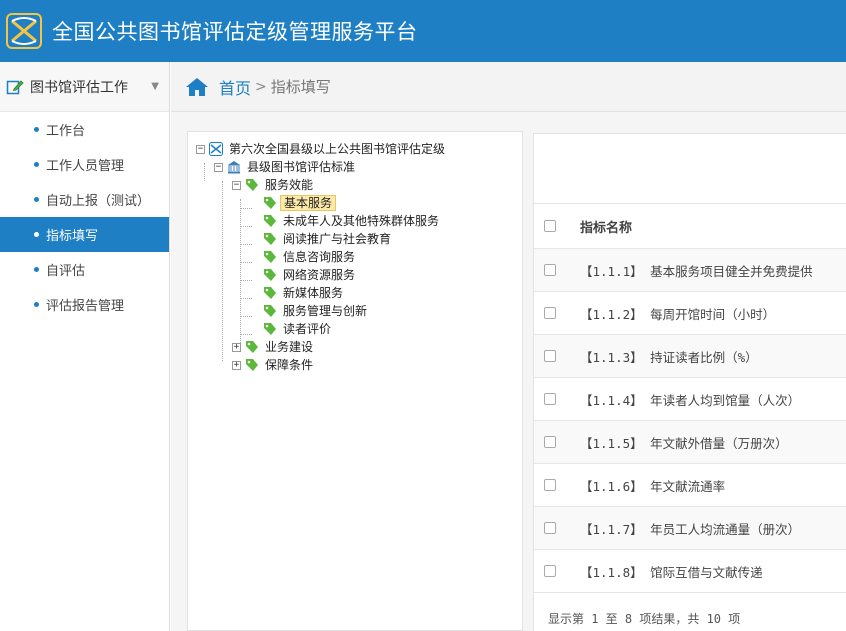  Describe the element at coordinates (423, 31) in the screenshot. I see `top-header: 全国公共图书馆评估定级管理服务平台` at that location.